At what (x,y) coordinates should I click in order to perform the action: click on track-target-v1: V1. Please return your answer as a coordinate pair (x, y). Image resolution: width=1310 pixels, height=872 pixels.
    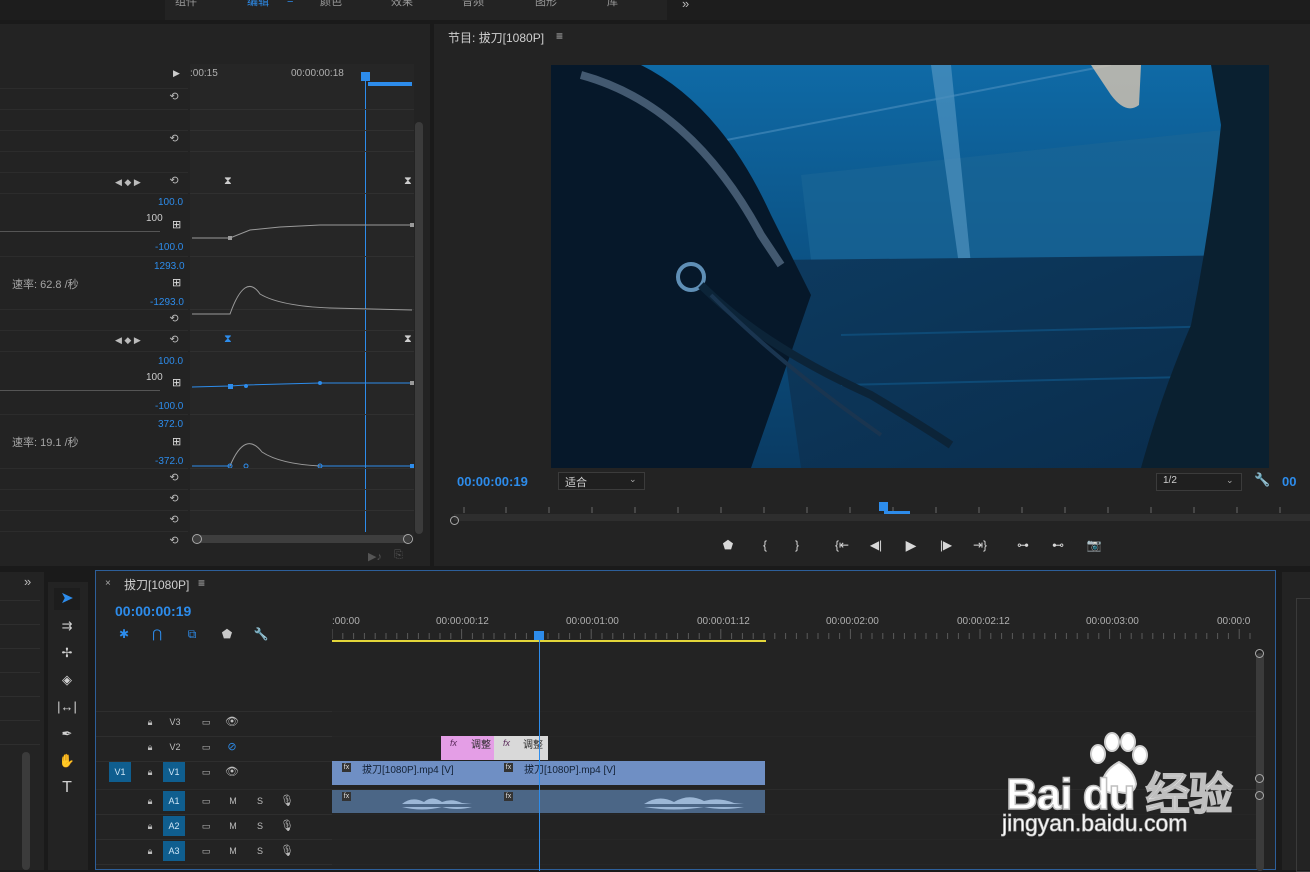
    Looking at the image, I should click on (174, 772).